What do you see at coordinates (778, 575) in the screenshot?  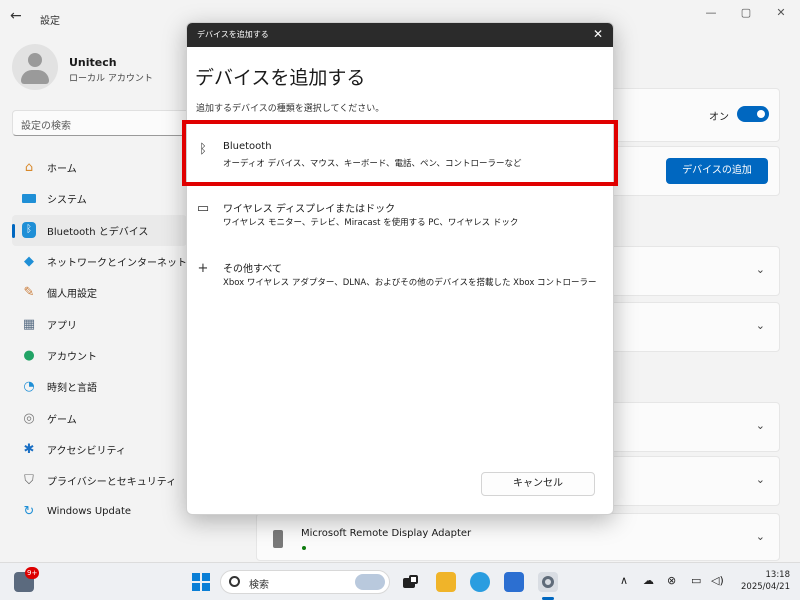 I see `clock-time: 13:18` at bounding box center [778, 575].